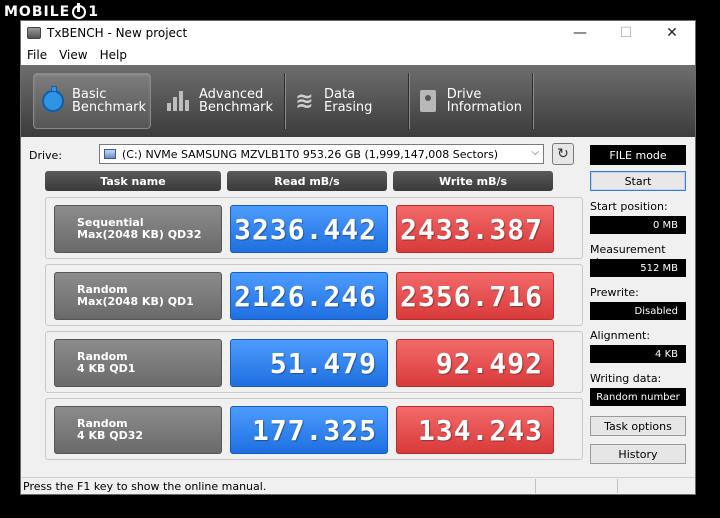 This screenshot has height=518, width=720. What do you see at coordinates (110, 435) in the screenshot?
I see `task-line2: 4 KB QD32` at bounding box center [110, 435].